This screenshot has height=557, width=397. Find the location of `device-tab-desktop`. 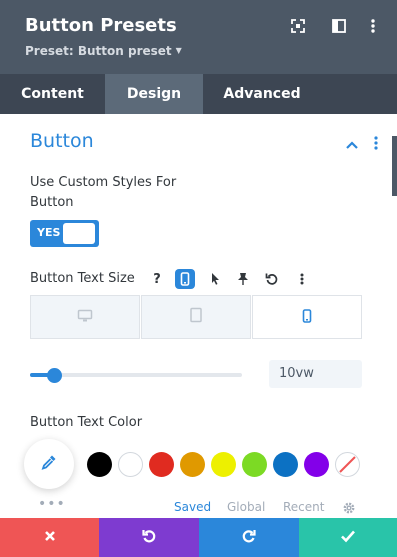

device-tab-desktop is located at coordinates (85, 317).